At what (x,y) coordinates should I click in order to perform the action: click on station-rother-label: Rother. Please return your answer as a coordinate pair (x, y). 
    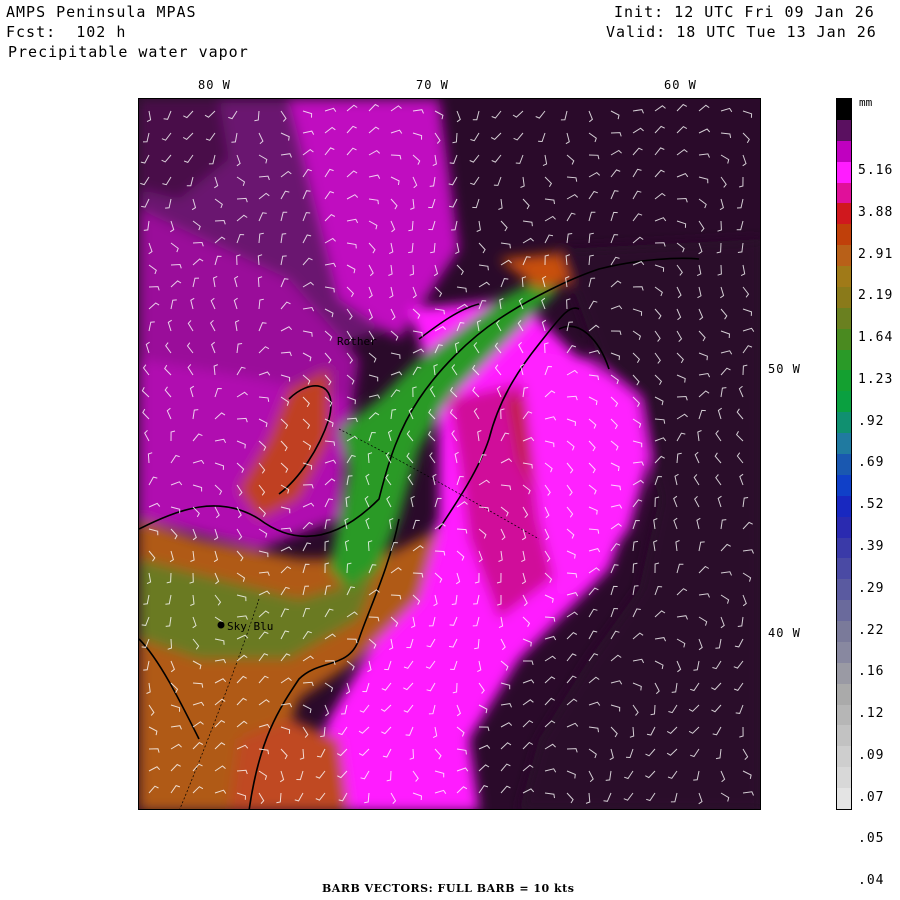
    Looking at the image, I should click on (357, 341).